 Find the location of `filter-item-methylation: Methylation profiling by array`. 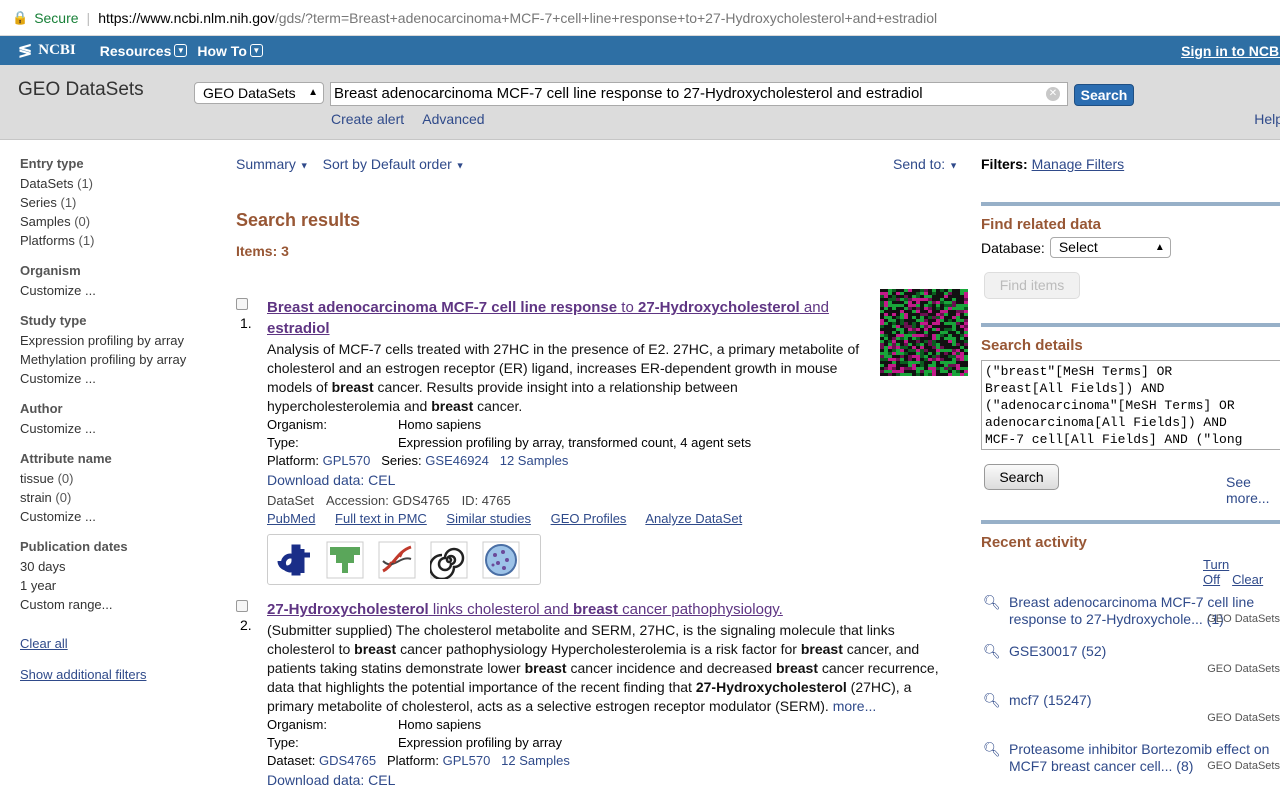

filter-item-methylation: Methylation profiling by array is located at coordinates (120, 359).